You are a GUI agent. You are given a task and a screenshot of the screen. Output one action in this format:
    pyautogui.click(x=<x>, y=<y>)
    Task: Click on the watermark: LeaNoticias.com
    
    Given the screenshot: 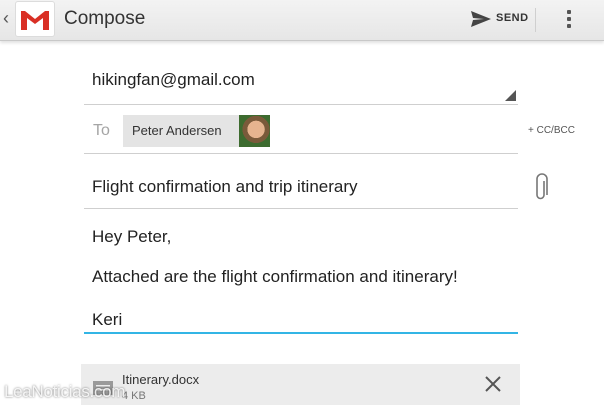 What is the action you would take?
    pyautogui.click(x=65, y=391)
    